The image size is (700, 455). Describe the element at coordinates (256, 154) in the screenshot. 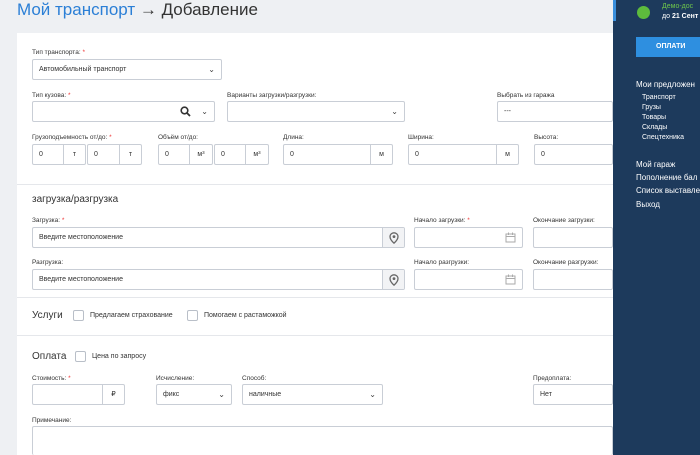

I see `volume-to-unit: м³` at that location.